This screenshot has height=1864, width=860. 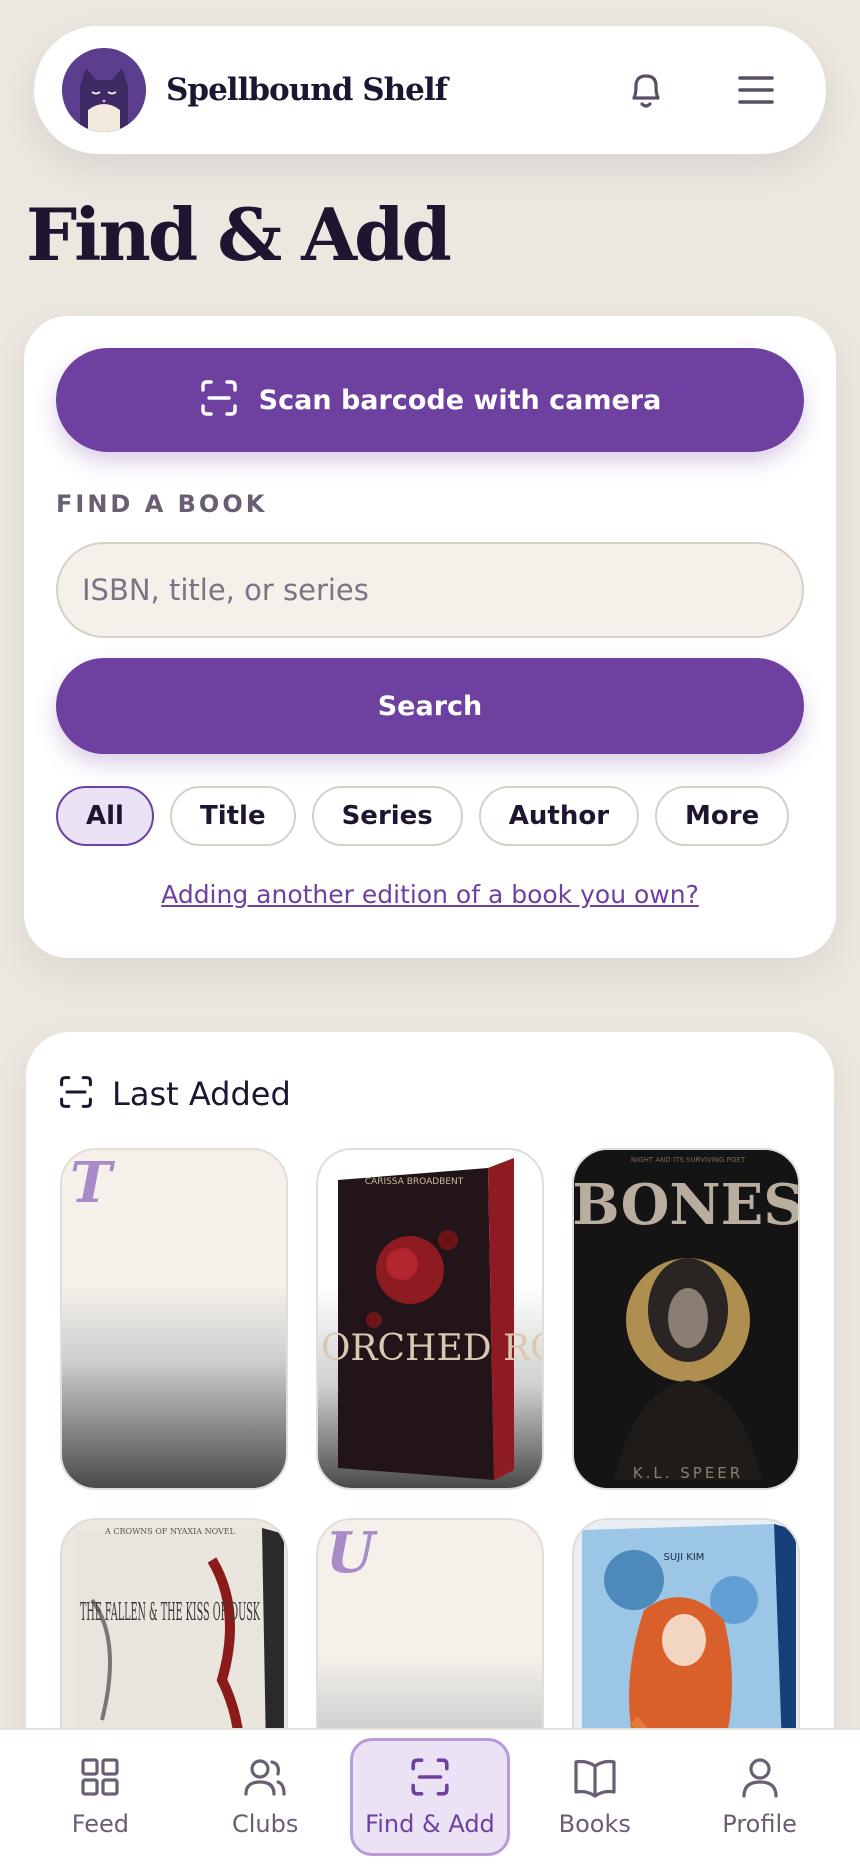 I want to click on bell-icon, so click(x=646, y=90).